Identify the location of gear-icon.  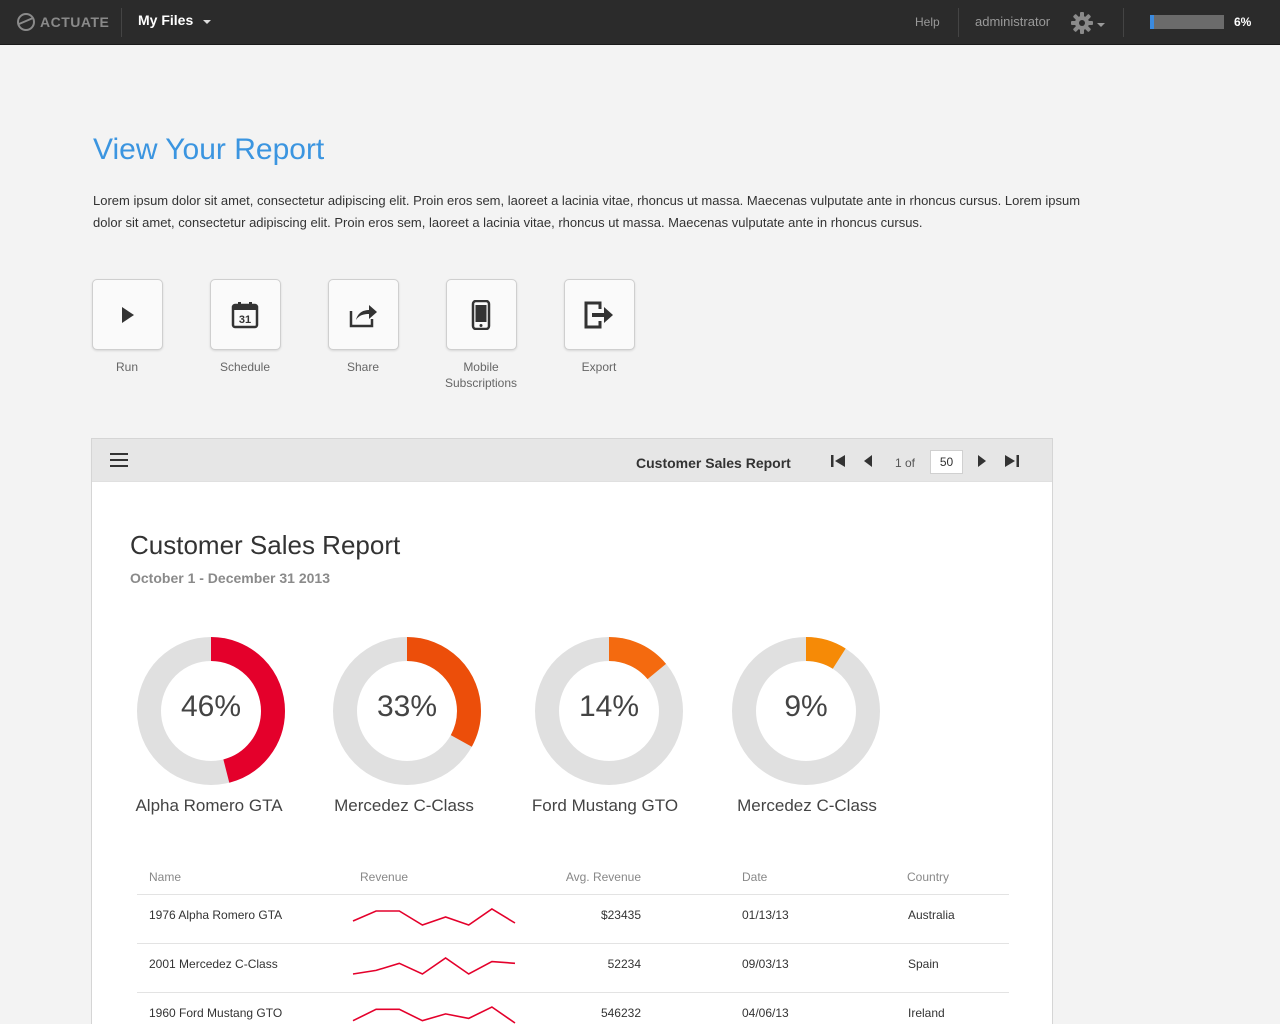
(1082, 23).